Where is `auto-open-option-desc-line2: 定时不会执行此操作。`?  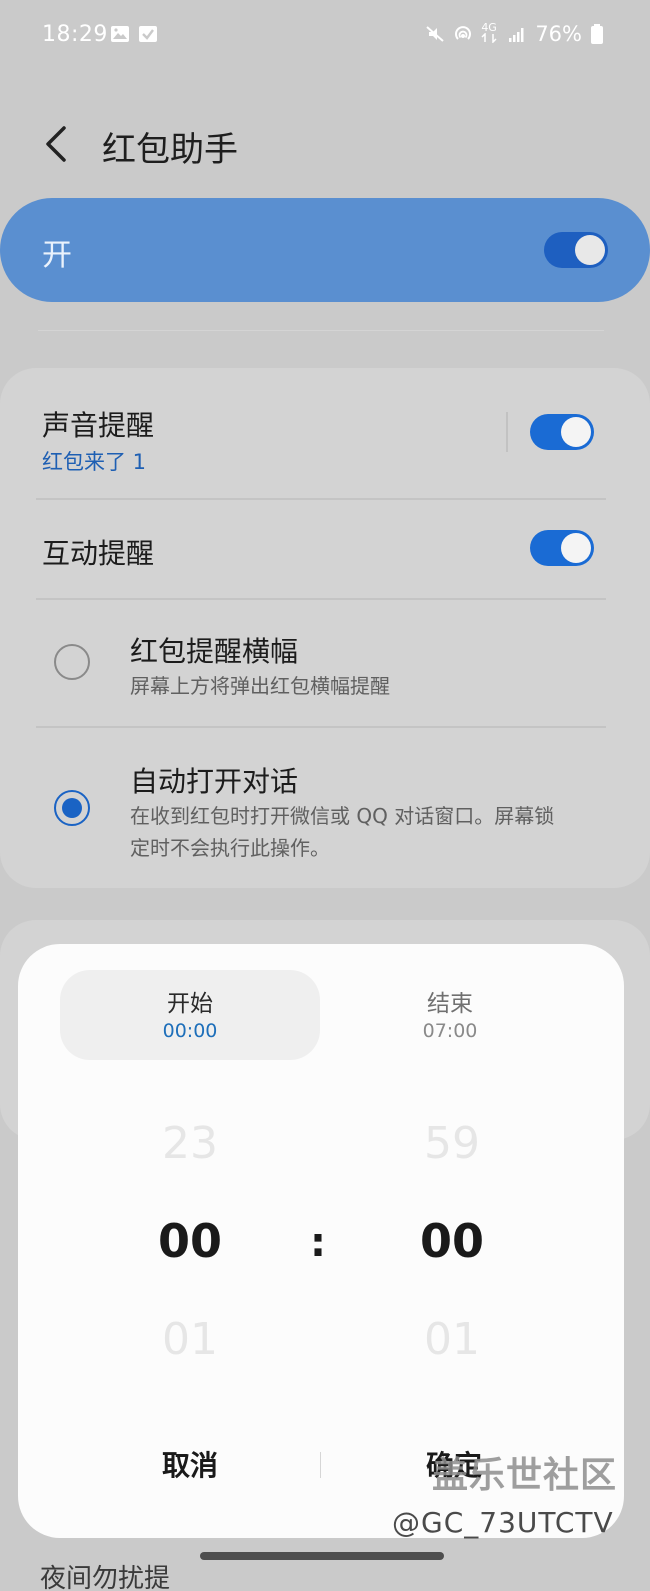
auto-open-option-desc-line2: 定时不会执行此操作。 is located at coordinates (230, 848).